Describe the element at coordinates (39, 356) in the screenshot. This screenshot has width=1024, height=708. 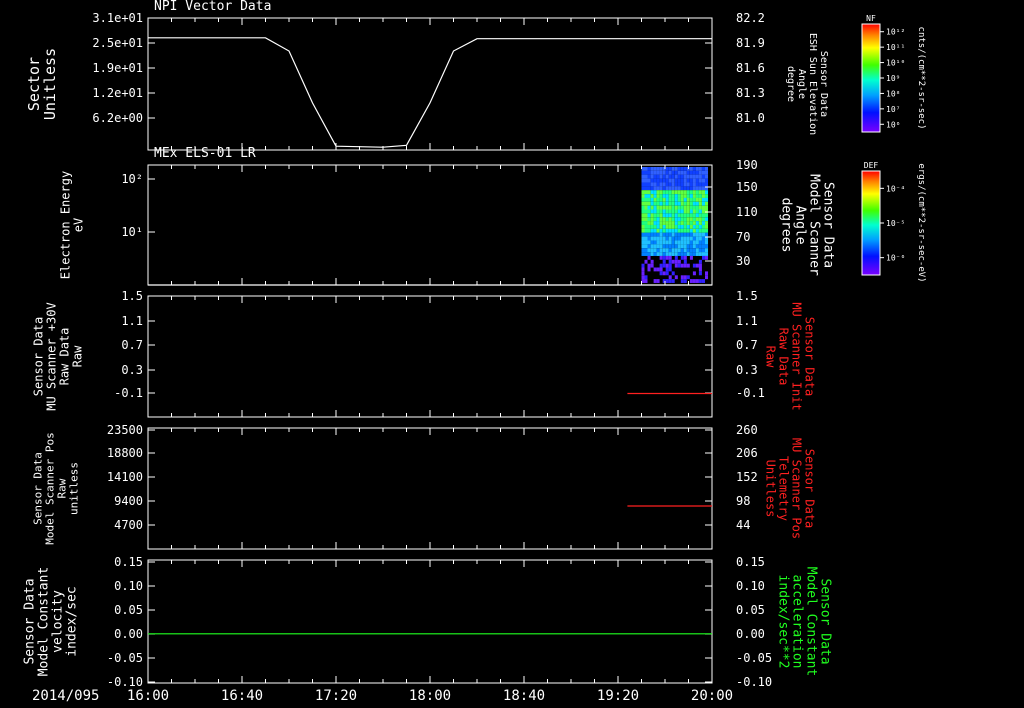
I see `left-ylabel-line: Sensor Data` at that location.